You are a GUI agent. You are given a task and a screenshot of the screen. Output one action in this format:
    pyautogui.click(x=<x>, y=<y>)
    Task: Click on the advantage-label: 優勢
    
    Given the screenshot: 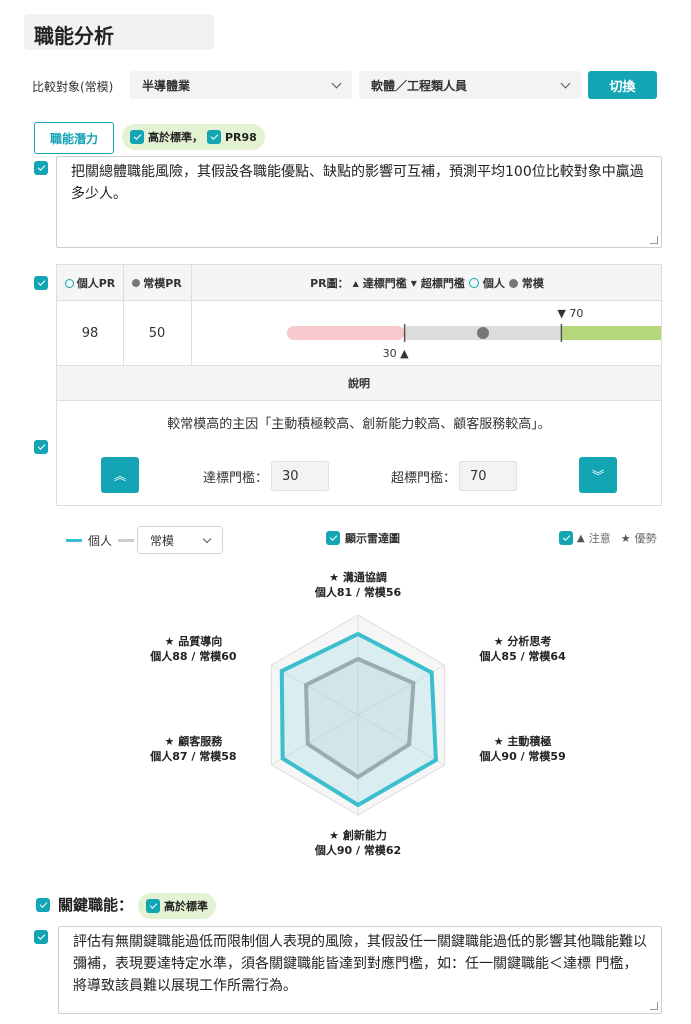 What is the action you would take?
    pyautogui.click(x=645, y=538)
    